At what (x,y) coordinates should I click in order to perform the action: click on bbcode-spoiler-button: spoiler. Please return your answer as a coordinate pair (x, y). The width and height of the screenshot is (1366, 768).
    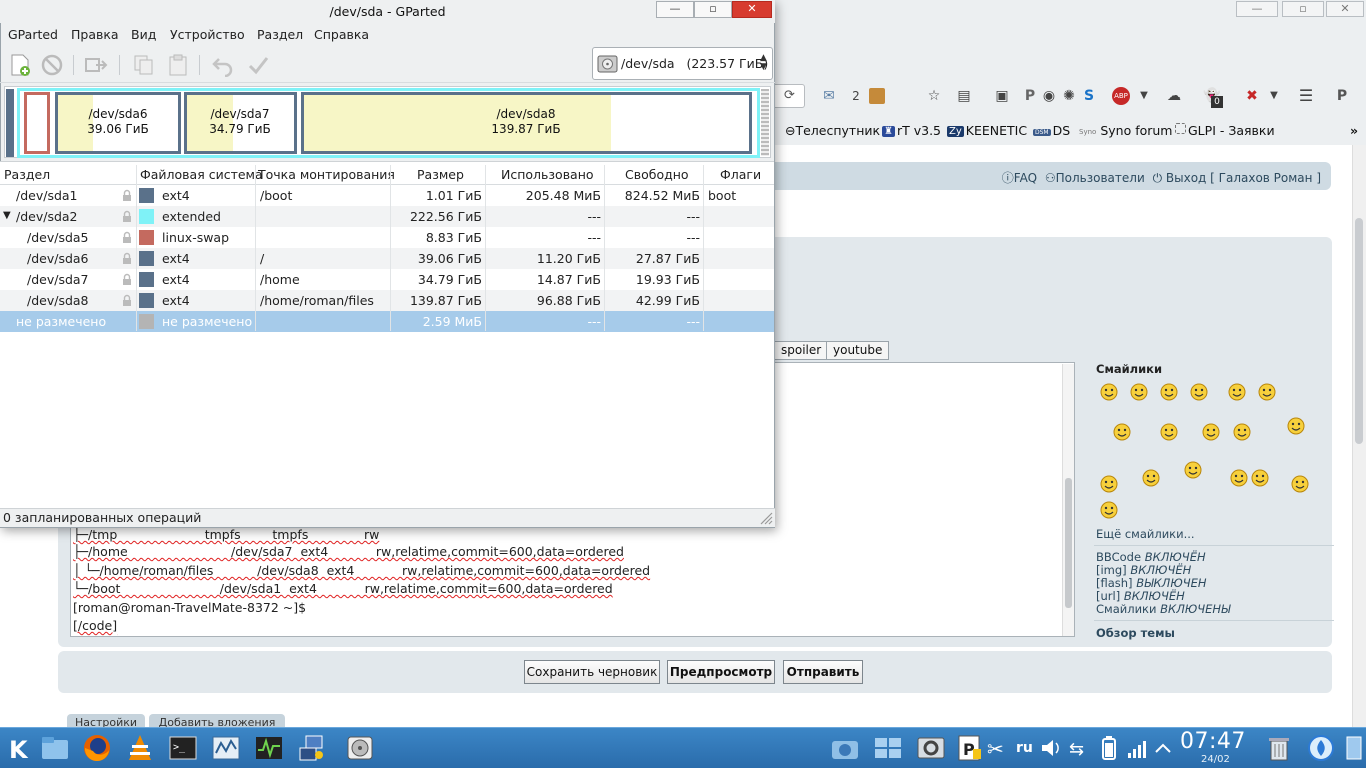
    Looking at the image, I should click on (802, 350).